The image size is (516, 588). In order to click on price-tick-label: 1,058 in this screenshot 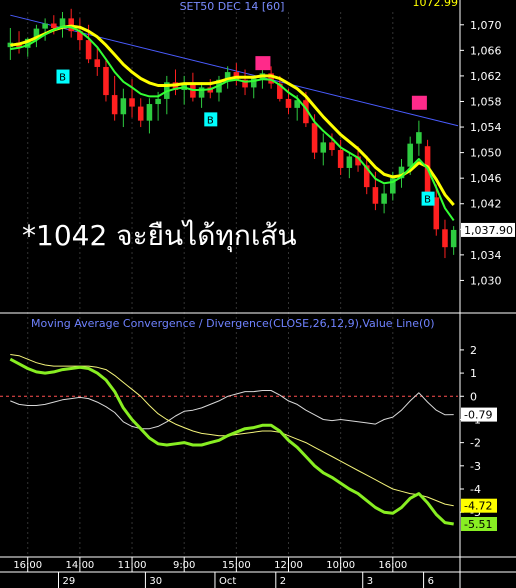, I will do `click(486, 101)`.